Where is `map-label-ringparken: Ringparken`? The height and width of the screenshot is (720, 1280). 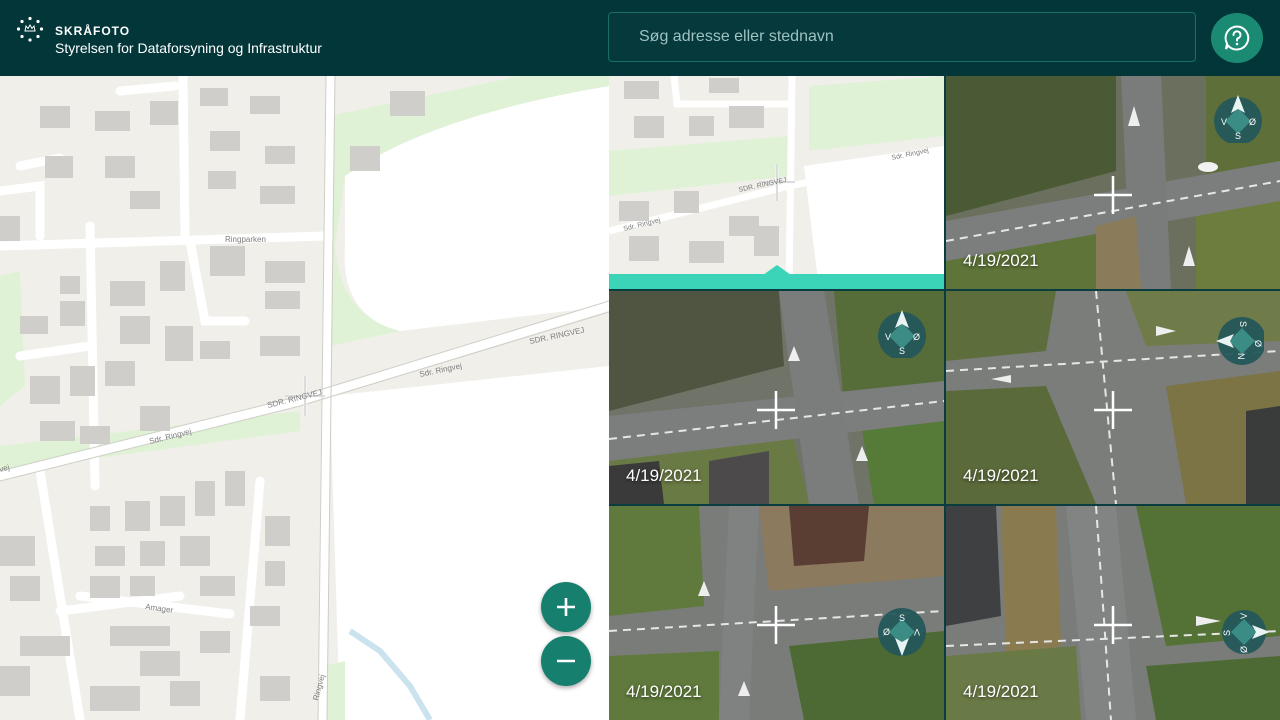 map-label-ringparken: Ringparken is located at coordinates (245, 239).